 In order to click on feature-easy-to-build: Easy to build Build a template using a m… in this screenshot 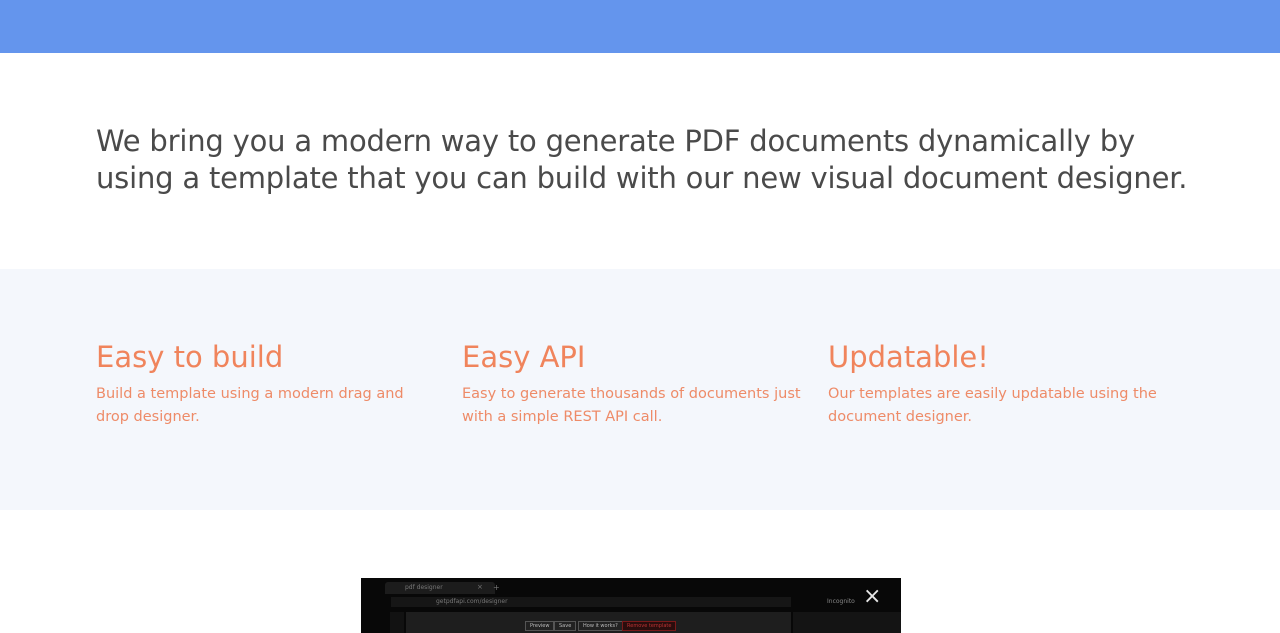, I will do `click(266, 384)`.